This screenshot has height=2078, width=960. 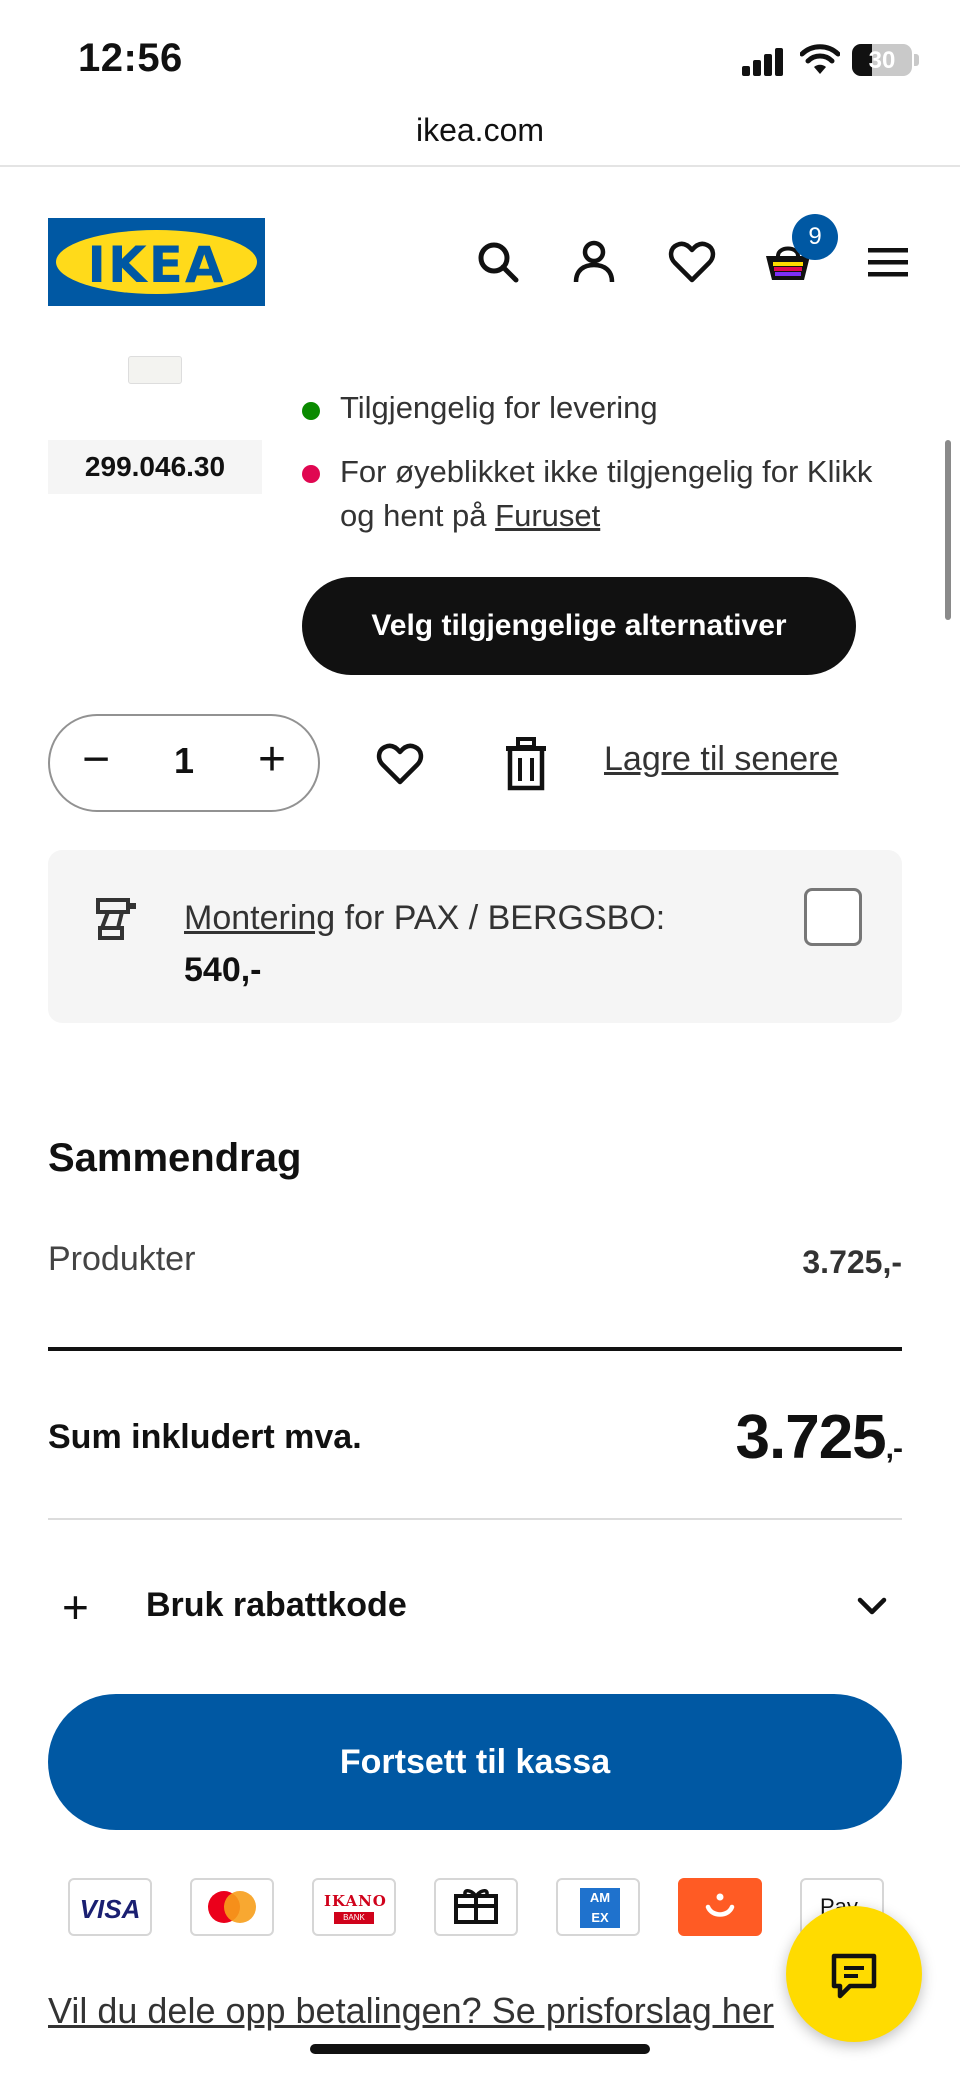 What do you see at coordinates (311, 411) in the screenshot?
I see `availability-dot-green` at bounding box center [311, 411].